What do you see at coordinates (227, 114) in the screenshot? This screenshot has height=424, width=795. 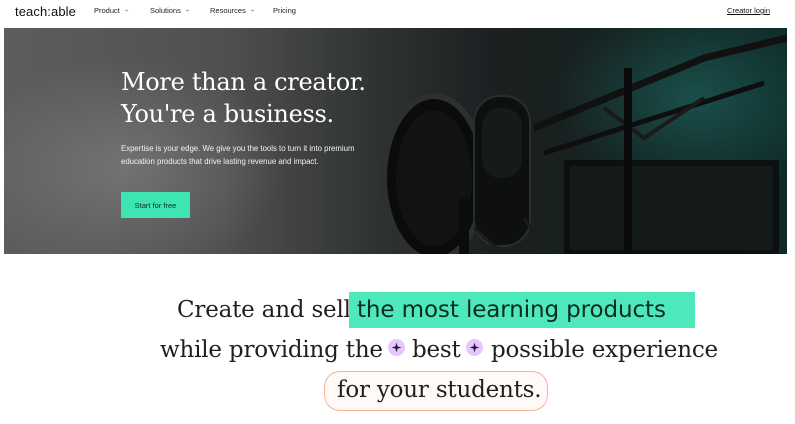 I see `hero-title-line2: You're a business.` at bounding box center [227, 114].